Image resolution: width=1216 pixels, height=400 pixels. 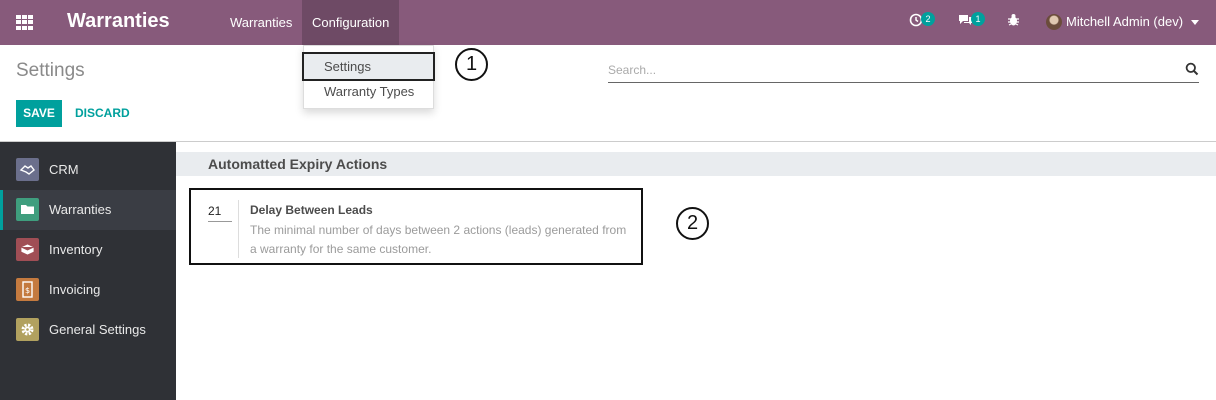 I want to click on message-count-badge: 1, so click(x=978, y=19).